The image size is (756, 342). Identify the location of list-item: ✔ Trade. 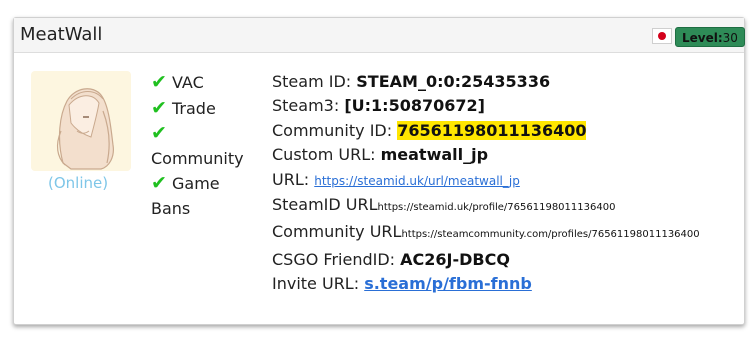
(206, 109).